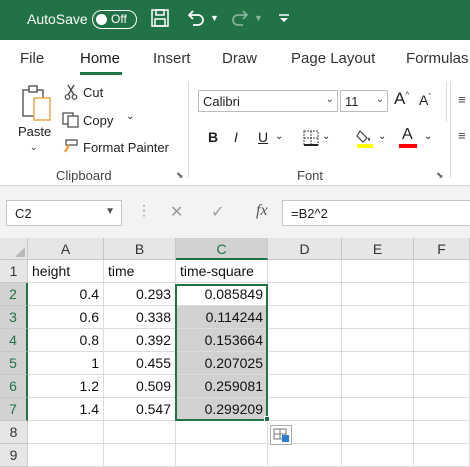 The image size is (470, 467). Describe the element at coordinates (126, 147) in the screenshot. I see `format-painter-button: Format Painter` at that location.